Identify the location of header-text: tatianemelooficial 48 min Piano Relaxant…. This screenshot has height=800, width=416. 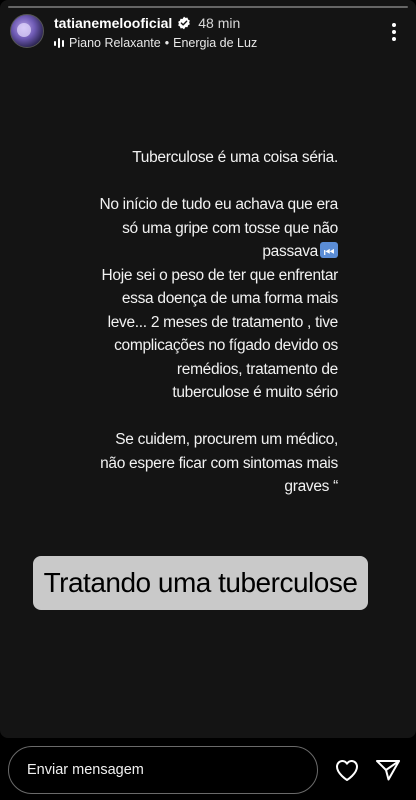
(218, 32).